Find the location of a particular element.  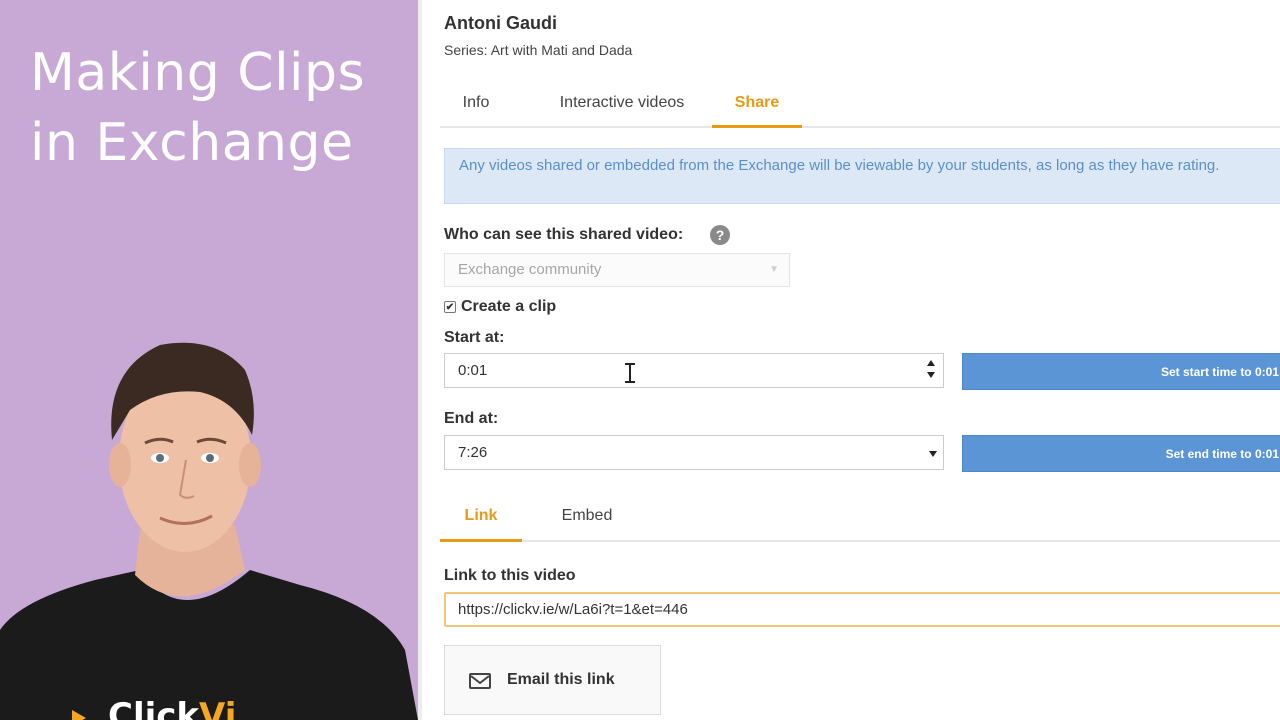

tab-link: Link is located at coordinates (481, 519).